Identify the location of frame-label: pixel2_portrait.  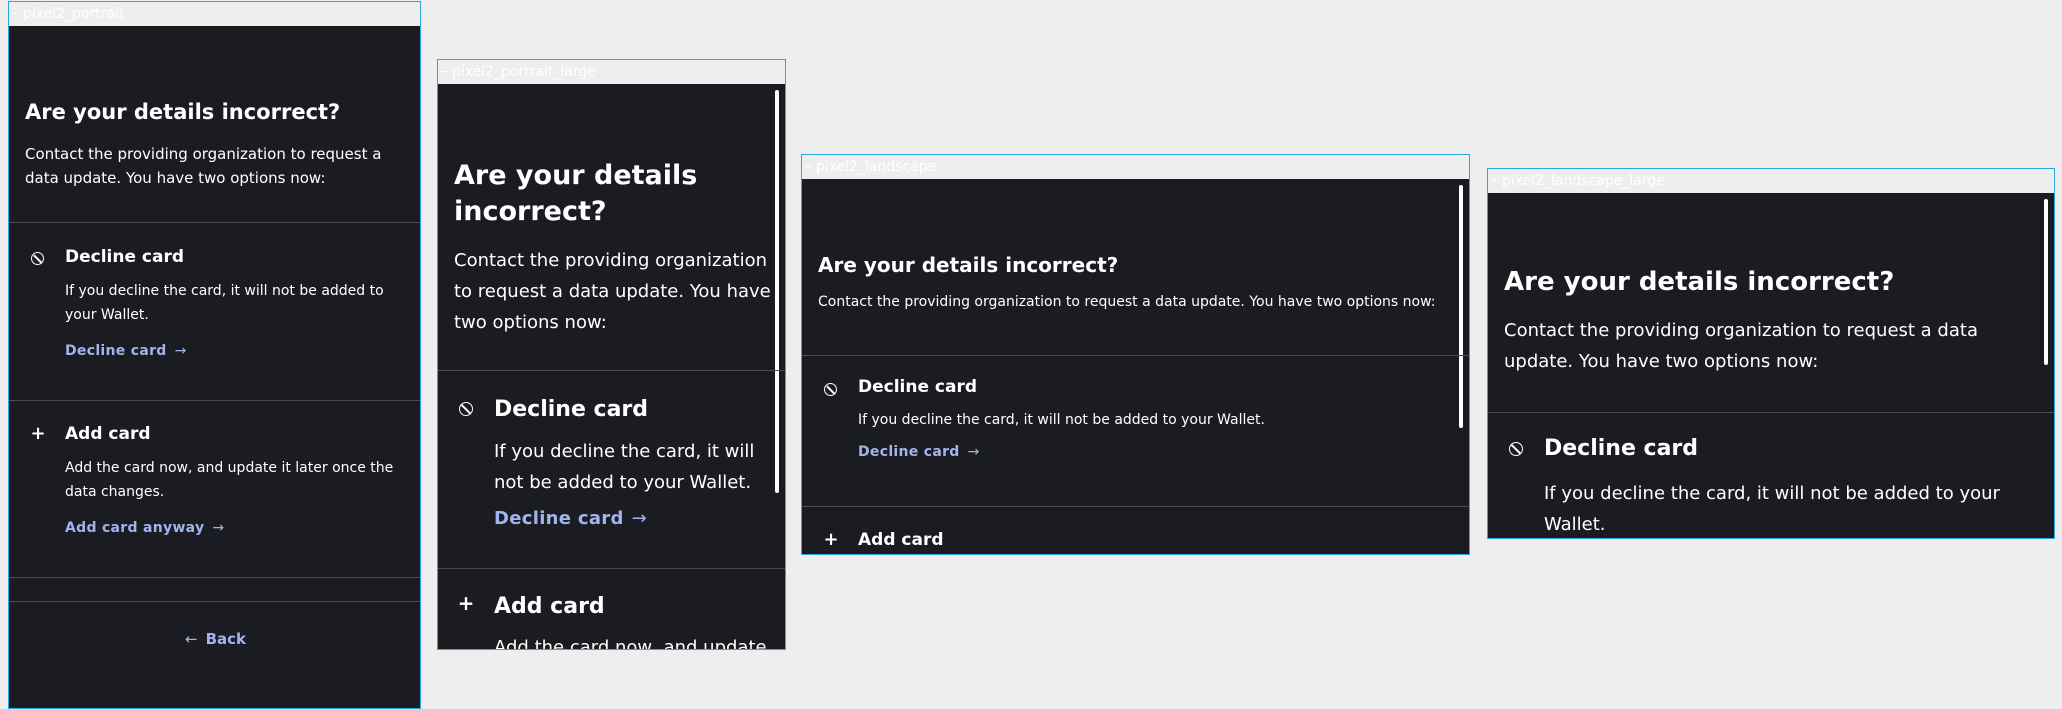
(214, 14).